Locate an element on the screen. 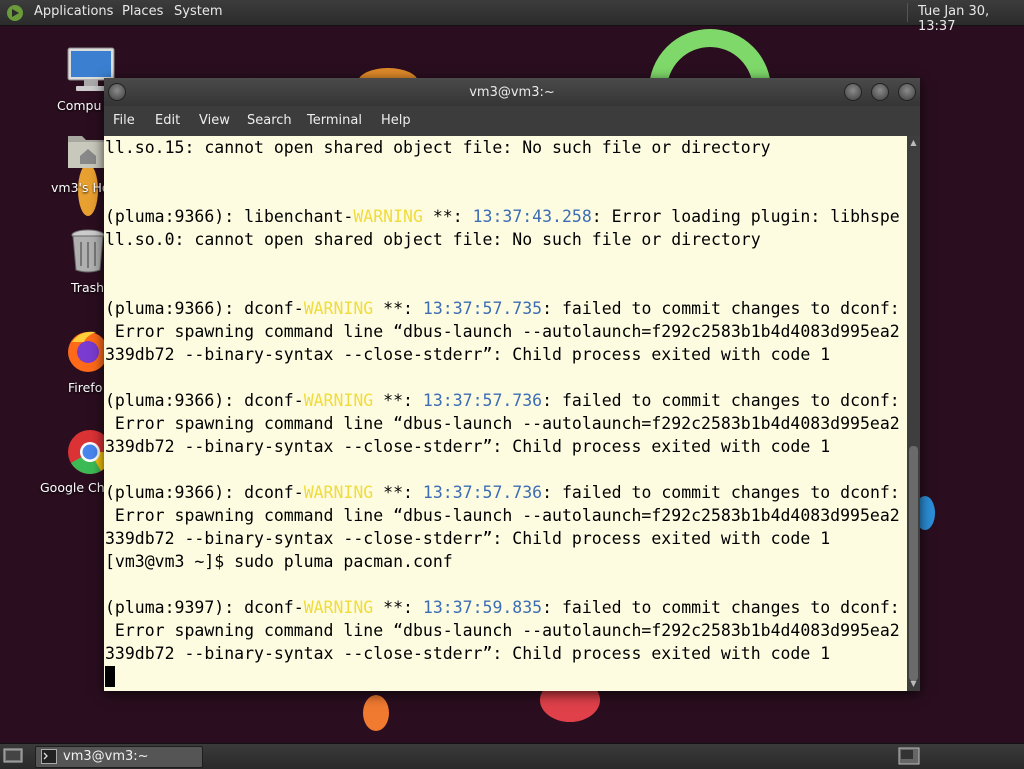 This screenshot has height=769, width=1024. bottom-panel: vm3@vm3:~ is located at coordinates (512, 756).